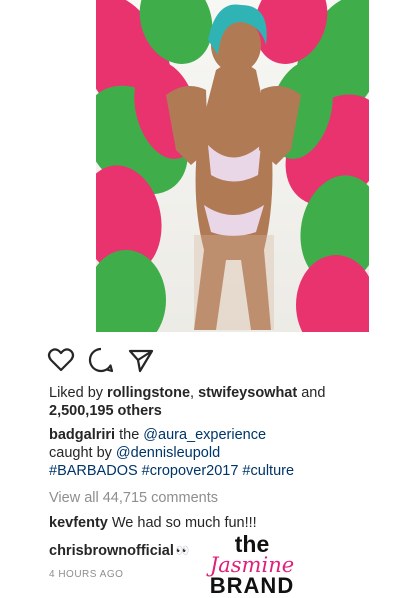  I want to click on comment-username: kevfenty, so click(78, 523).